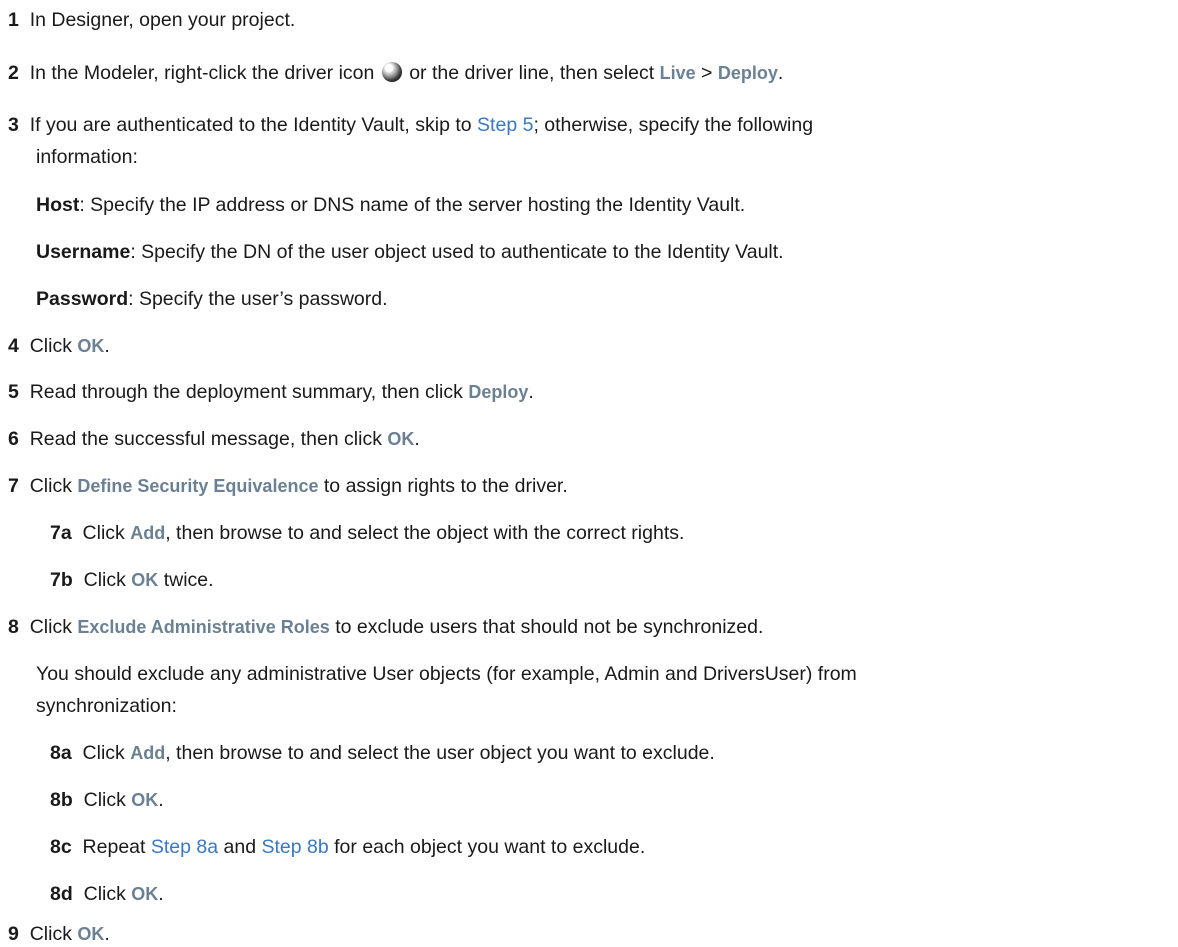  I want to click on step-text: to assign rights to the driver., so click(445, 486).